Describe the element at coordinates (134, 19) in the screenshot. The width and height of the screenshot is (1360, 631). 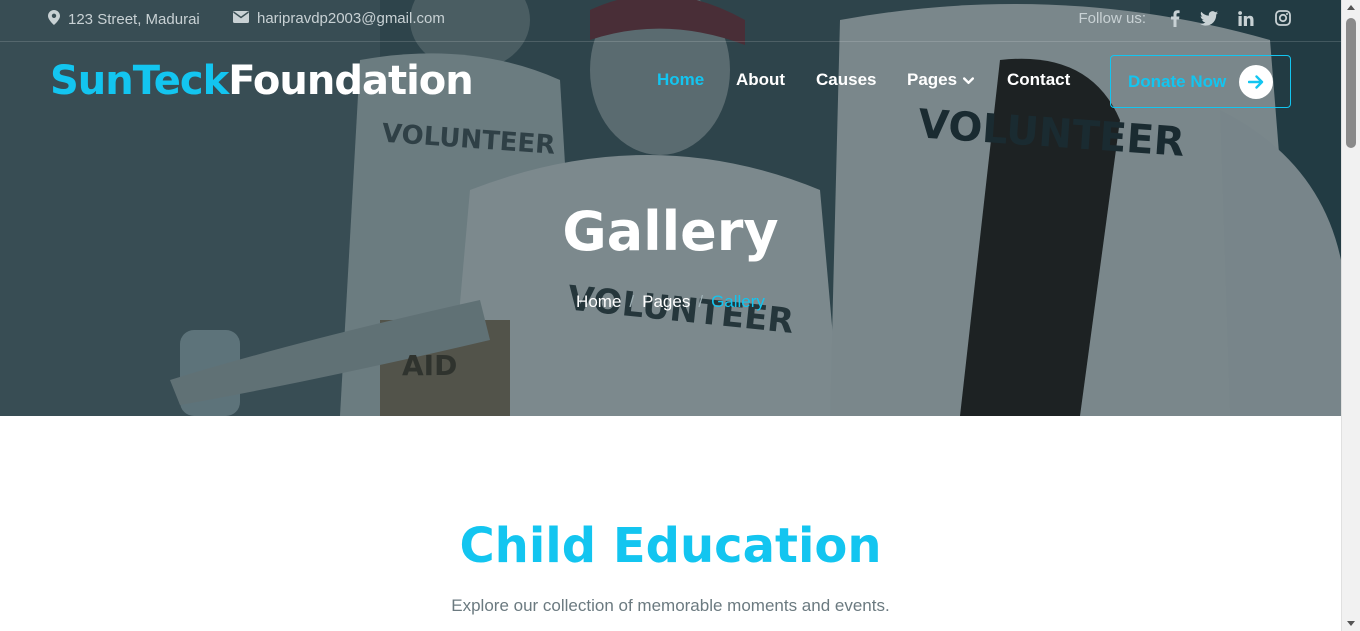
I see `address-text: 123 Street, Madurai` at that location.